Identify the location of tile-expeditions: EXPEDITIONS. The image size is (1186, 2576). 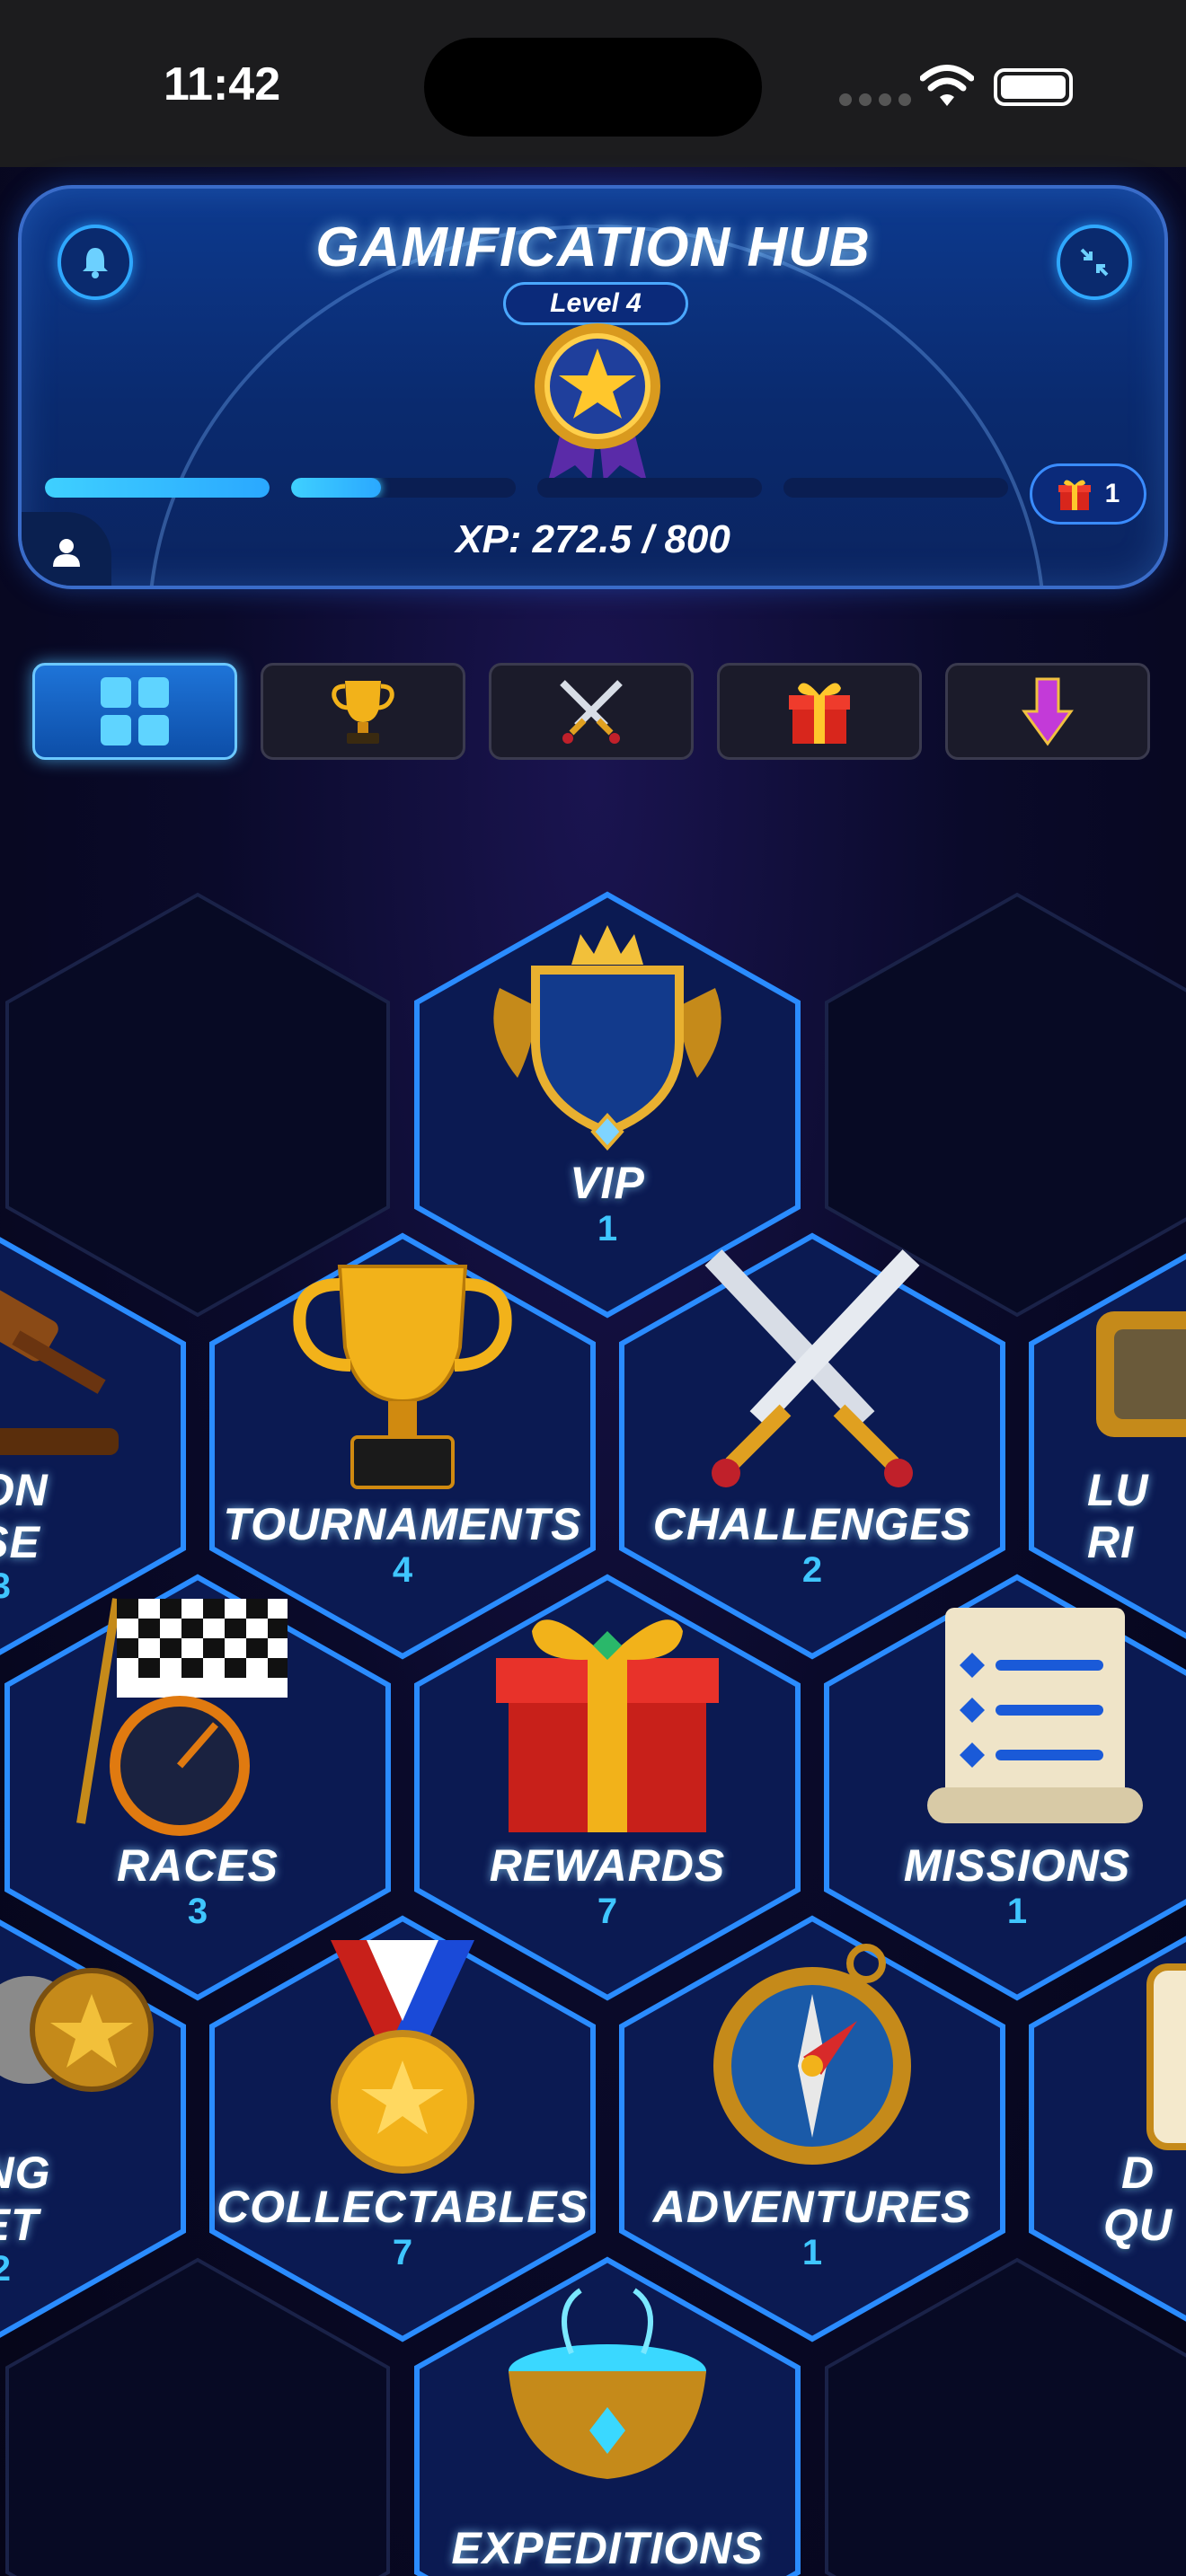
(607, 2415).